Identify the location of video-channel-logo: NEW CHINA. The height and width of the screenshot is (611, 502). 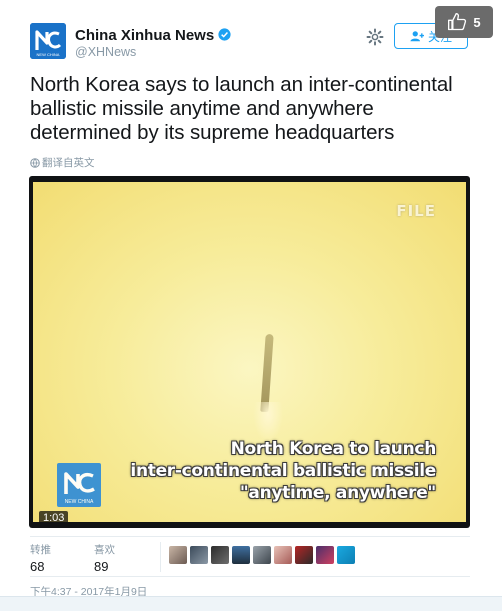
(79, 485).